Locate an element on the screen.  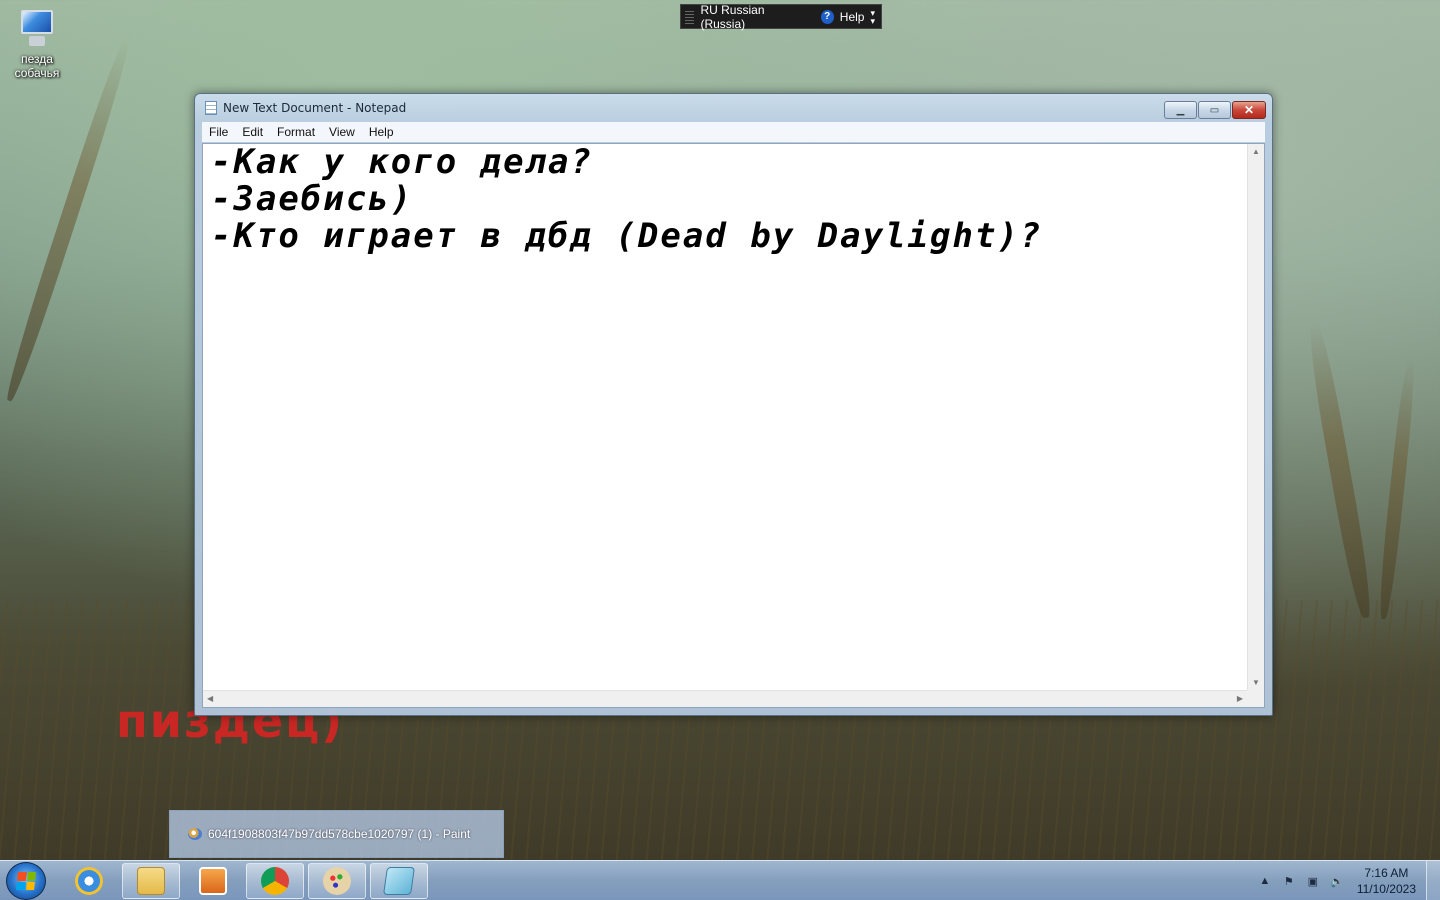
scroll-right-icon: ▶ is located at coordinates (1240, 698).